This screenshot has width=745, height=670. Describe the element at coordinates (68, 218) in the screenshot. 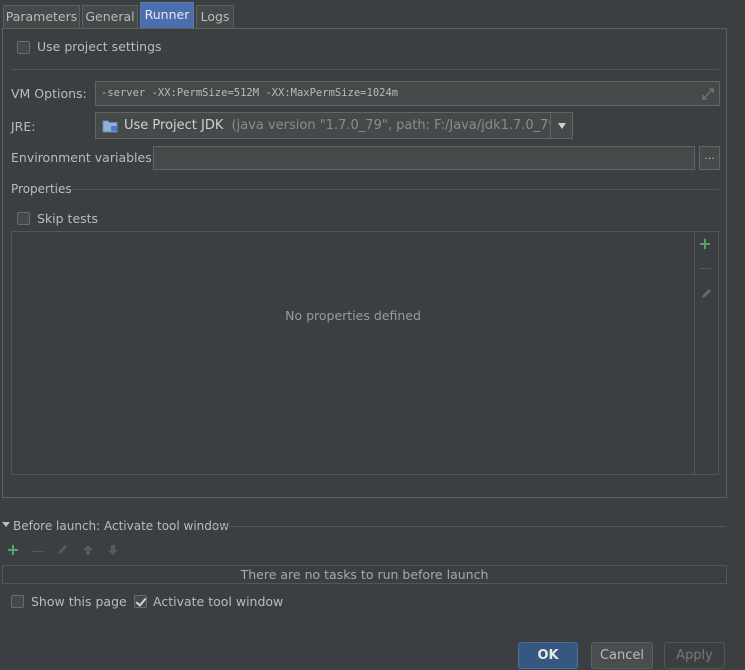

I see `skip-tests-label: Skip tests` at that location.